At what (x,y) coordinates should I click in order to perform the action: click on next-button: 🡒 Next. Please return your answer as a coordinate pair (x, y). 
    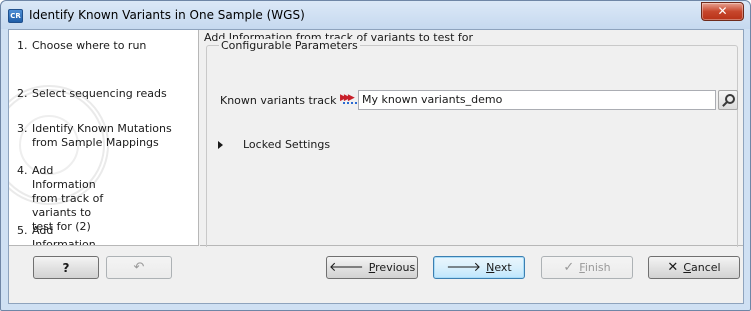
    Looking at the image, I should click on (479, 267).